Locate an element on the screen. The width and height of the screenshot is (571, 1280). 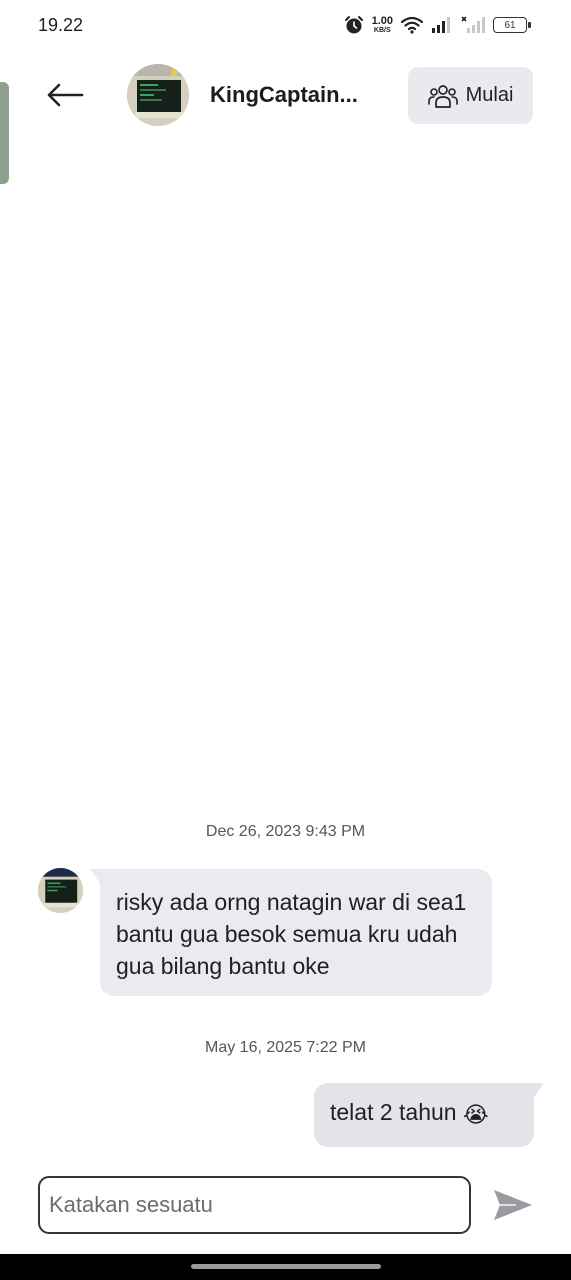
status-time: 19.22 is located at coordinates (61, 25).